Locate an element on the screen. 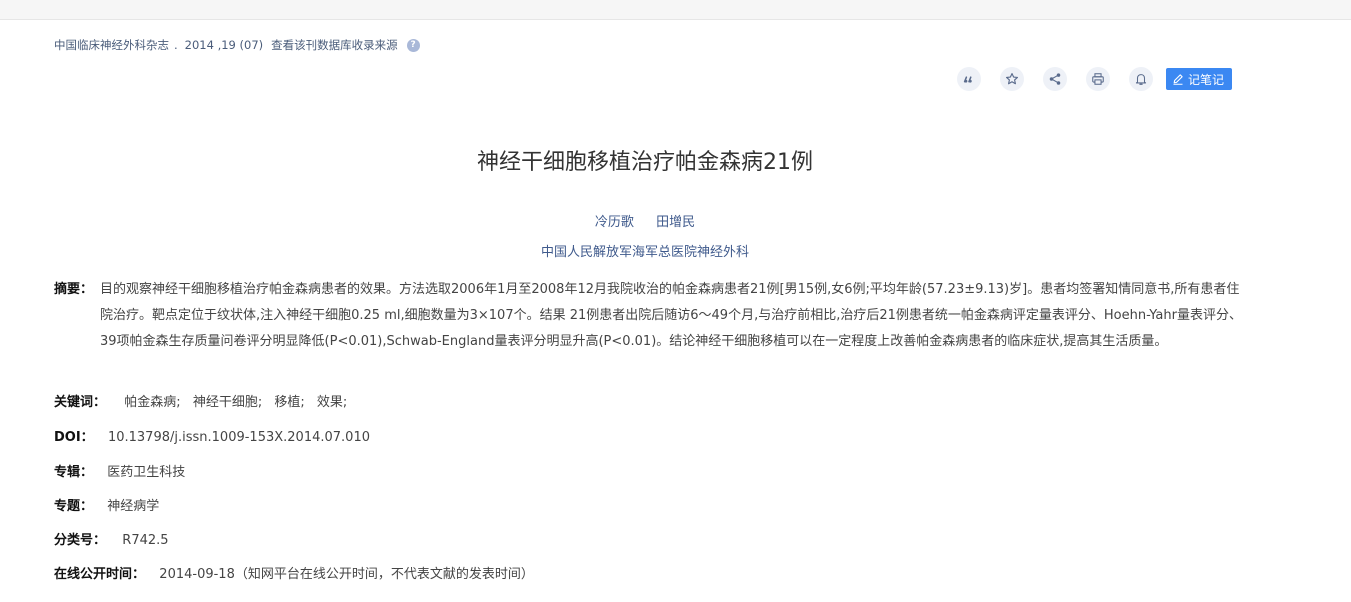 The image size is (1351, 602). topic-row: 专题： 神经病学 is located at coordinates (106, 504).